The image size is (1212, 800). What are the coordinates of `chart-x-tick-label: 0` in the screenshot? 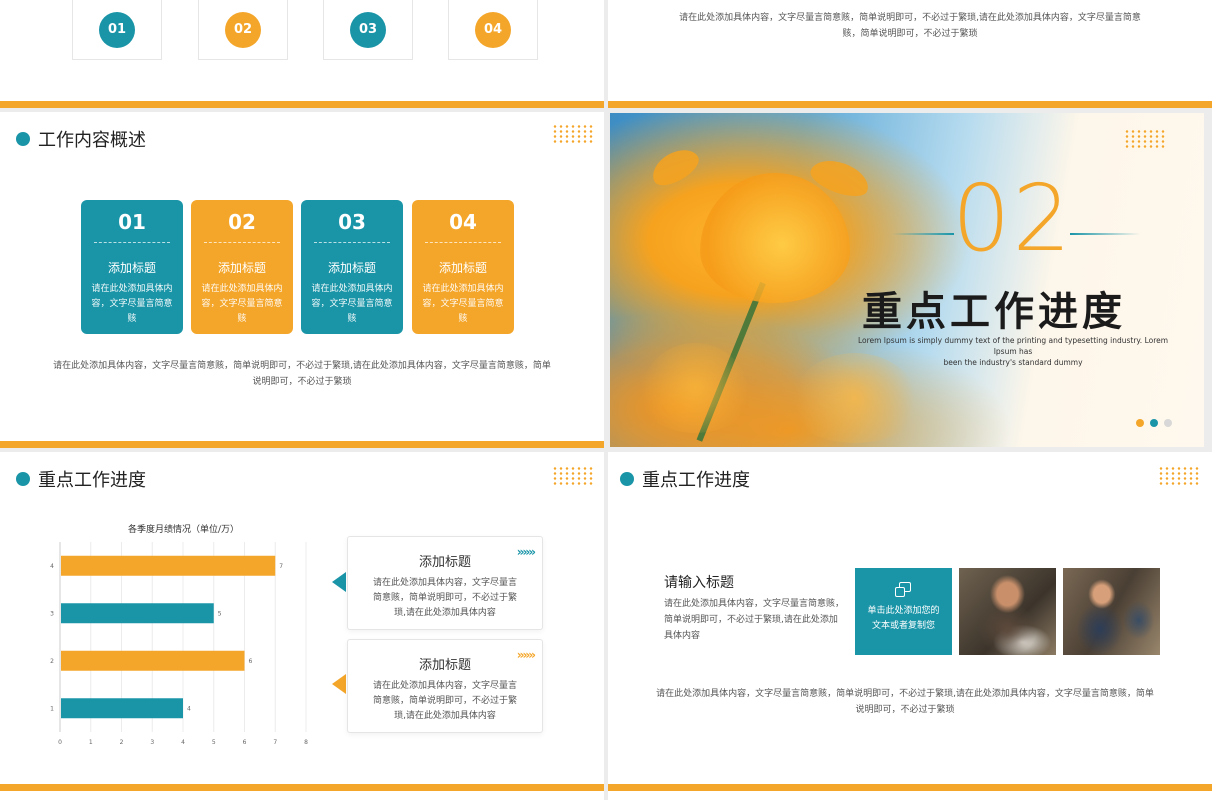 It's located at (60, 742).